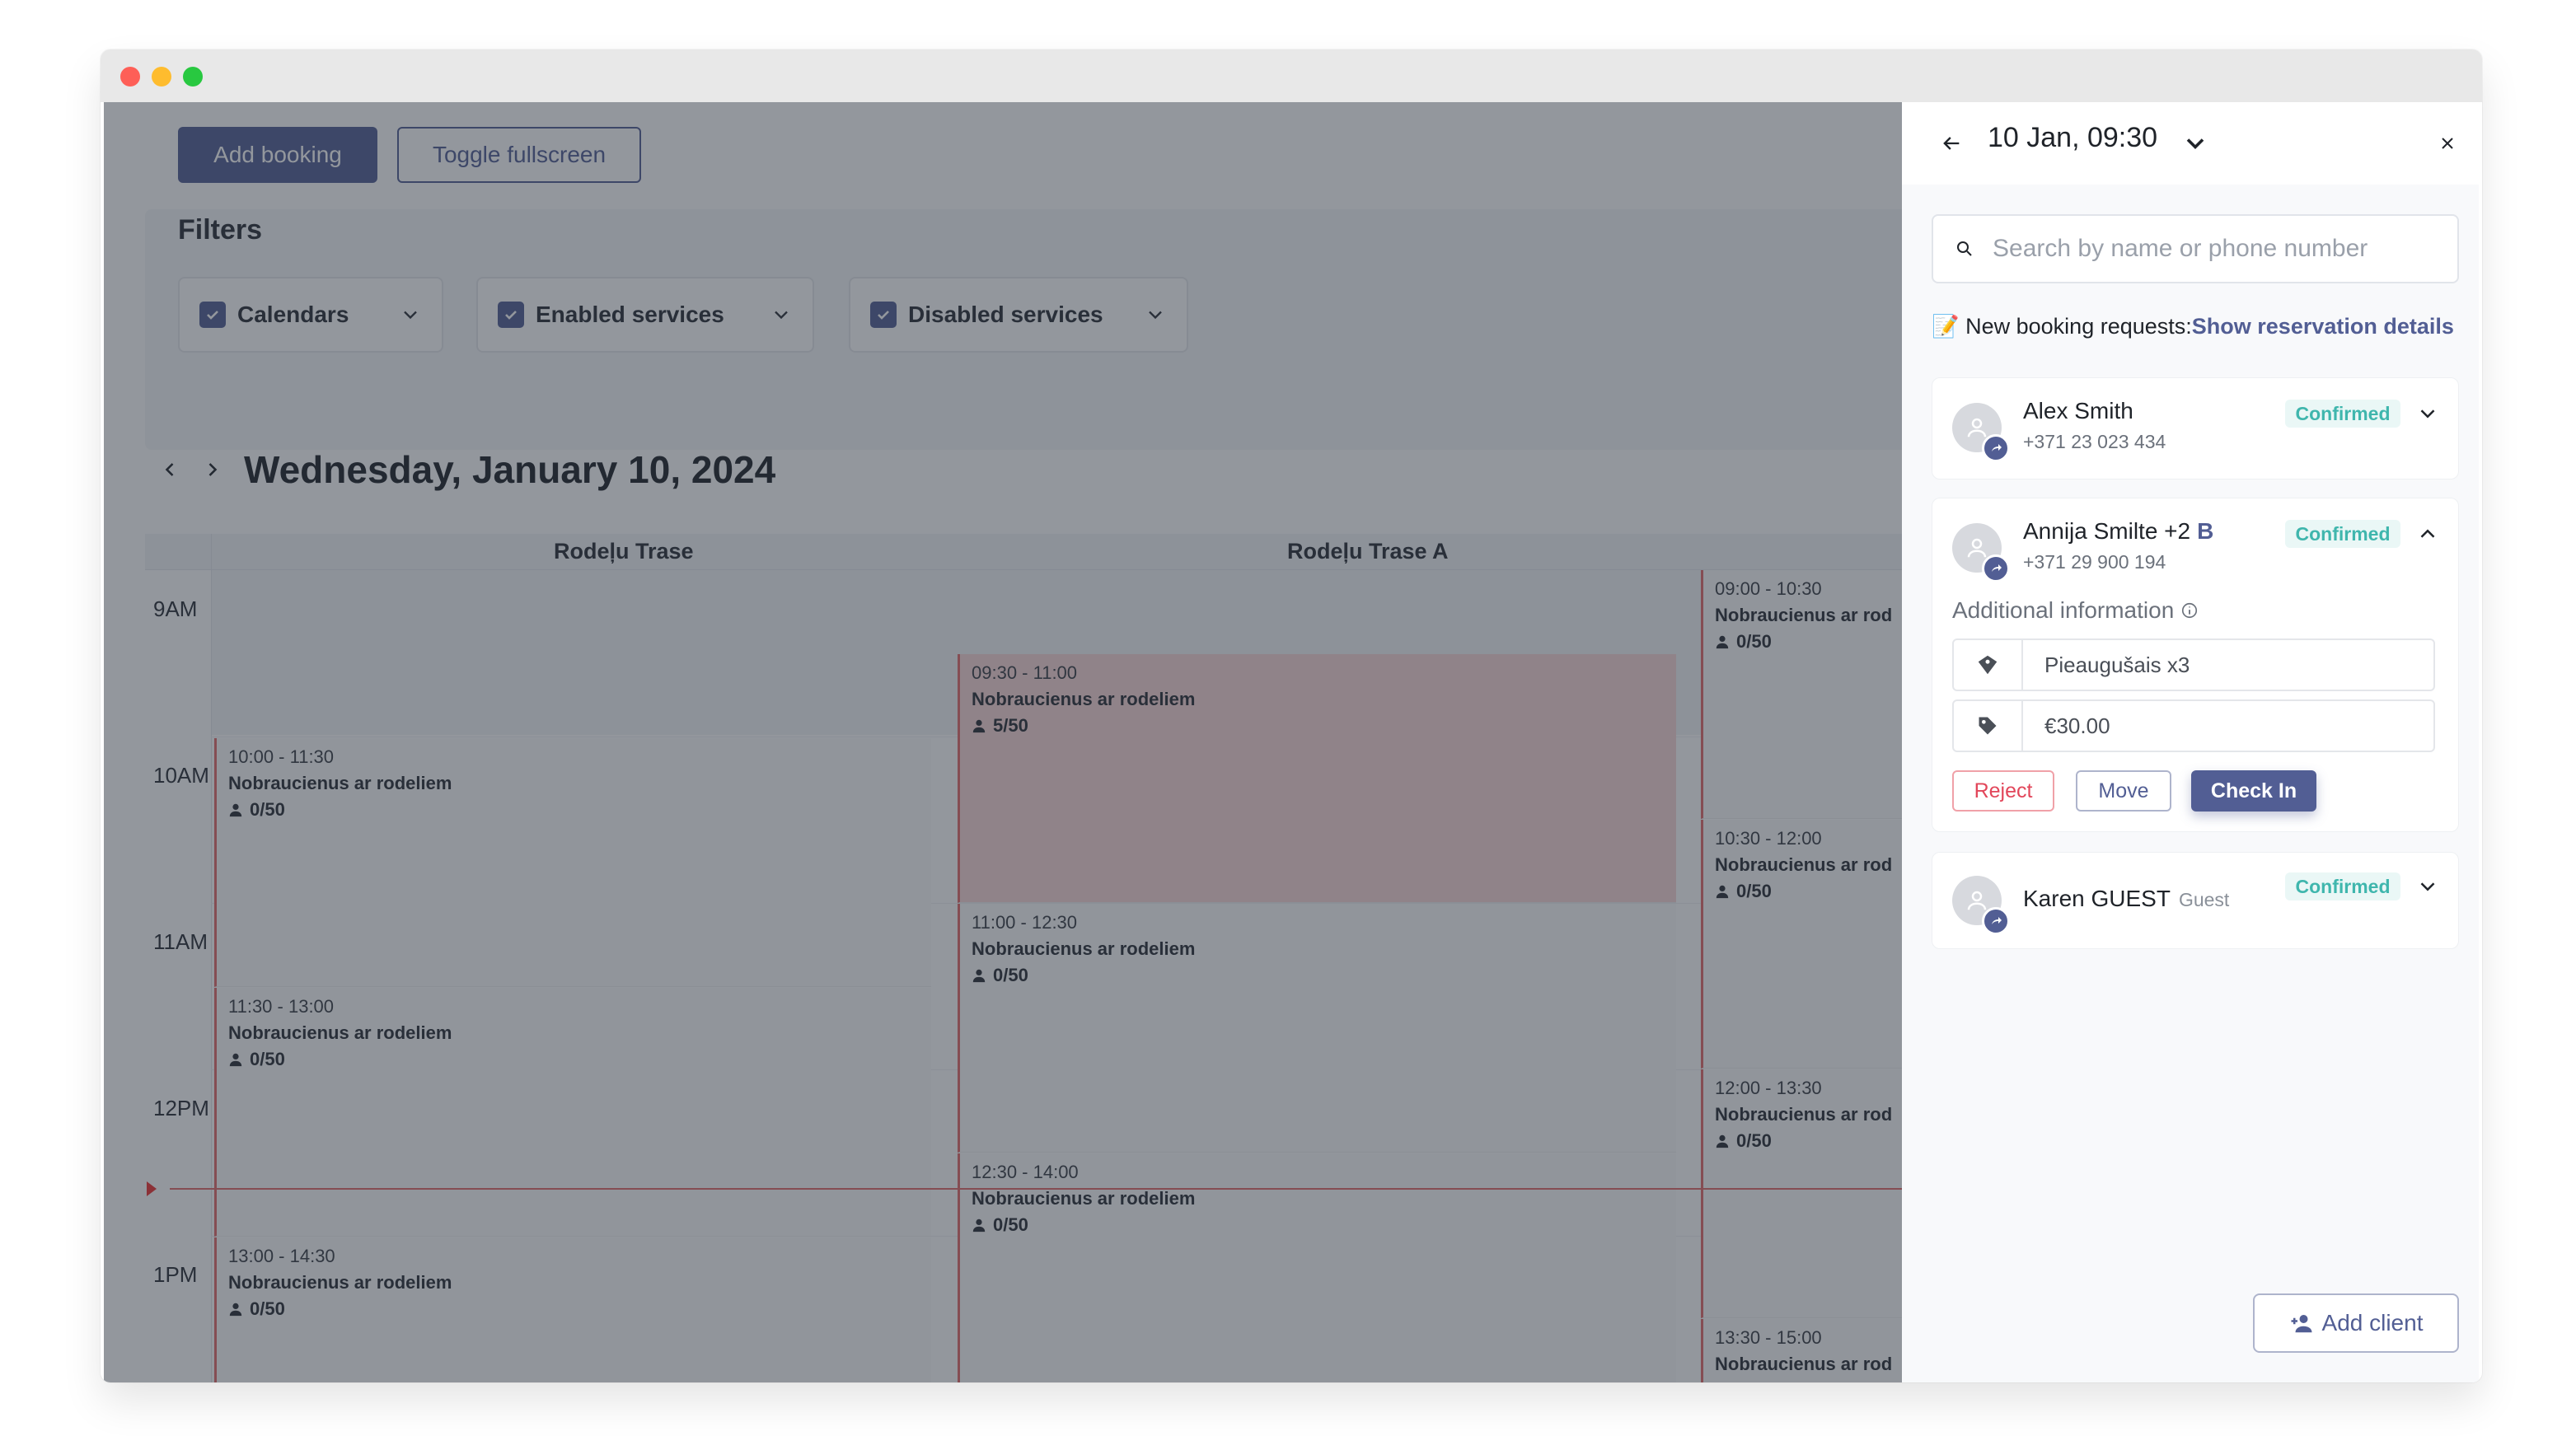 Image resolution: width=2576 pixels, height=1436 pixels. Describe the element at coordinates (2204, 900) in the screenshot. I see `guest-label: Guest` at that location.